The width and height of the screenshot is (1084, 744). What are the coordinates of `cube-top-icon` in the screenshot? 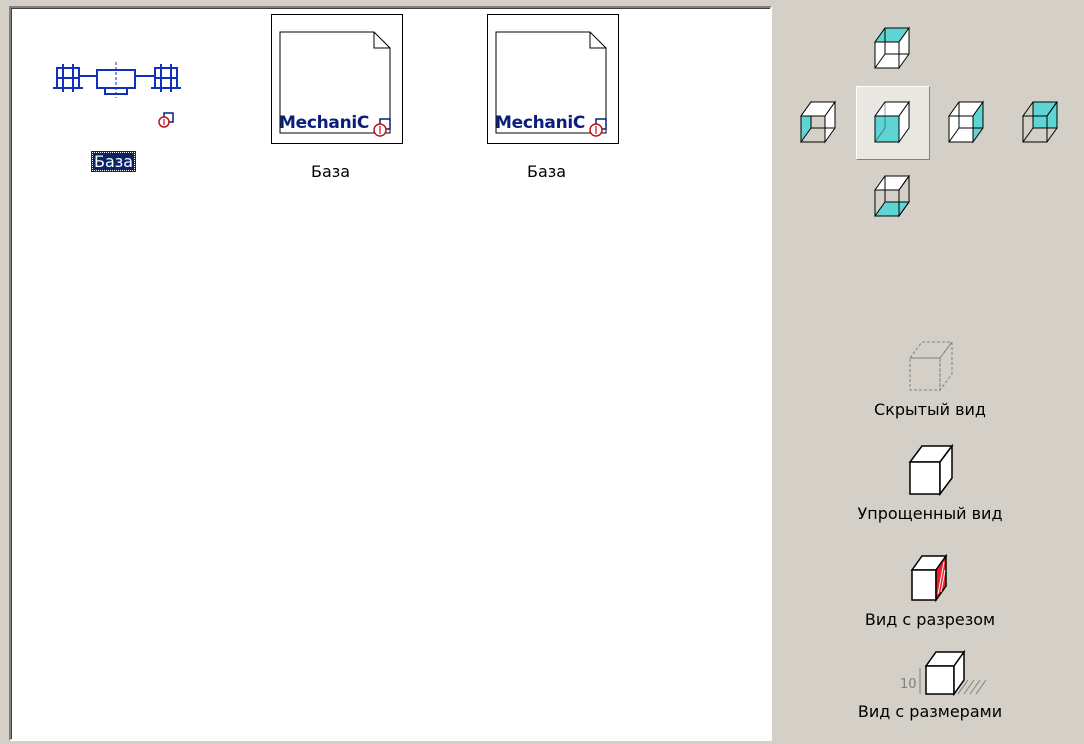 It's located at (892, 48).